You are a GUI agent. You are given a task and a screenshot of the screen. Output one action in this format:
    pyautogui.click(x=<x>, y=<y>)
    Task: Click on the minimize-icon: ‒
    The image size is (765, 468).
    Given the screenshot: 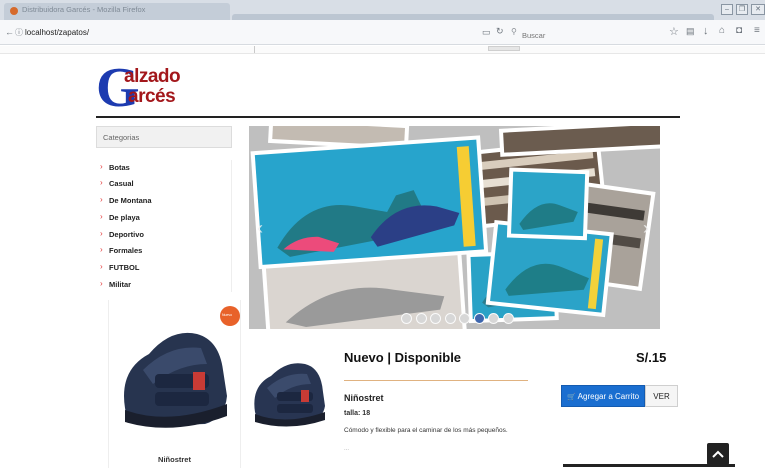 What is the action you would take?
    pyautogui.click(x=727, y=9)
    